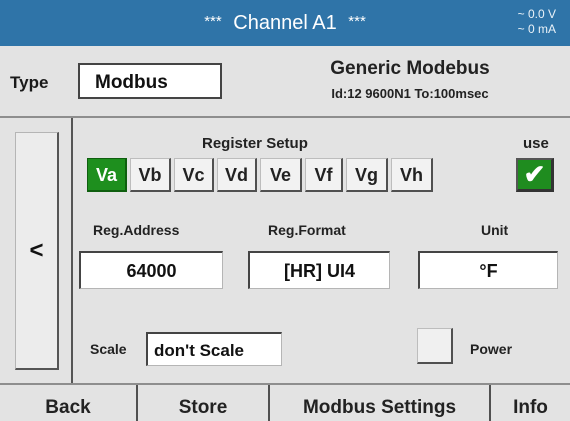 The image size is (570, 421). Describe the element at coordinates (214, 349) in the screenshot. I see `scale-select: don't Scale` at that location.